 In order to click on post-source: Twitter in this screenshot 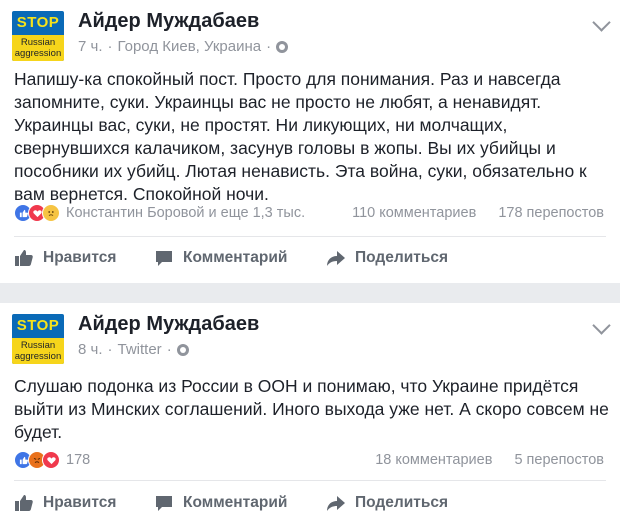, I will do `click(140, 349)`.